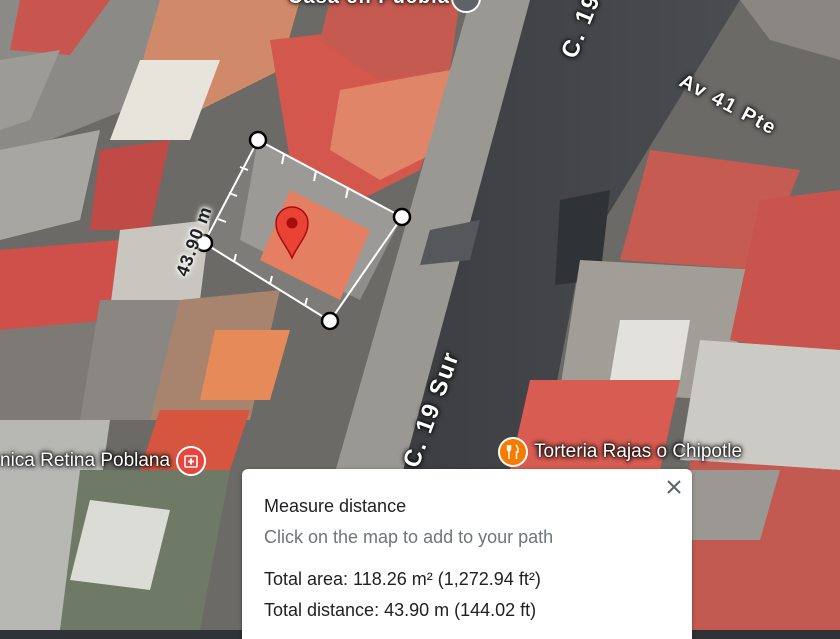  Describe the element at coordinates (638, 451) in the screenshot. I see `poi-restaurant-name: Torteria Rajas o Chipotle` at that location.